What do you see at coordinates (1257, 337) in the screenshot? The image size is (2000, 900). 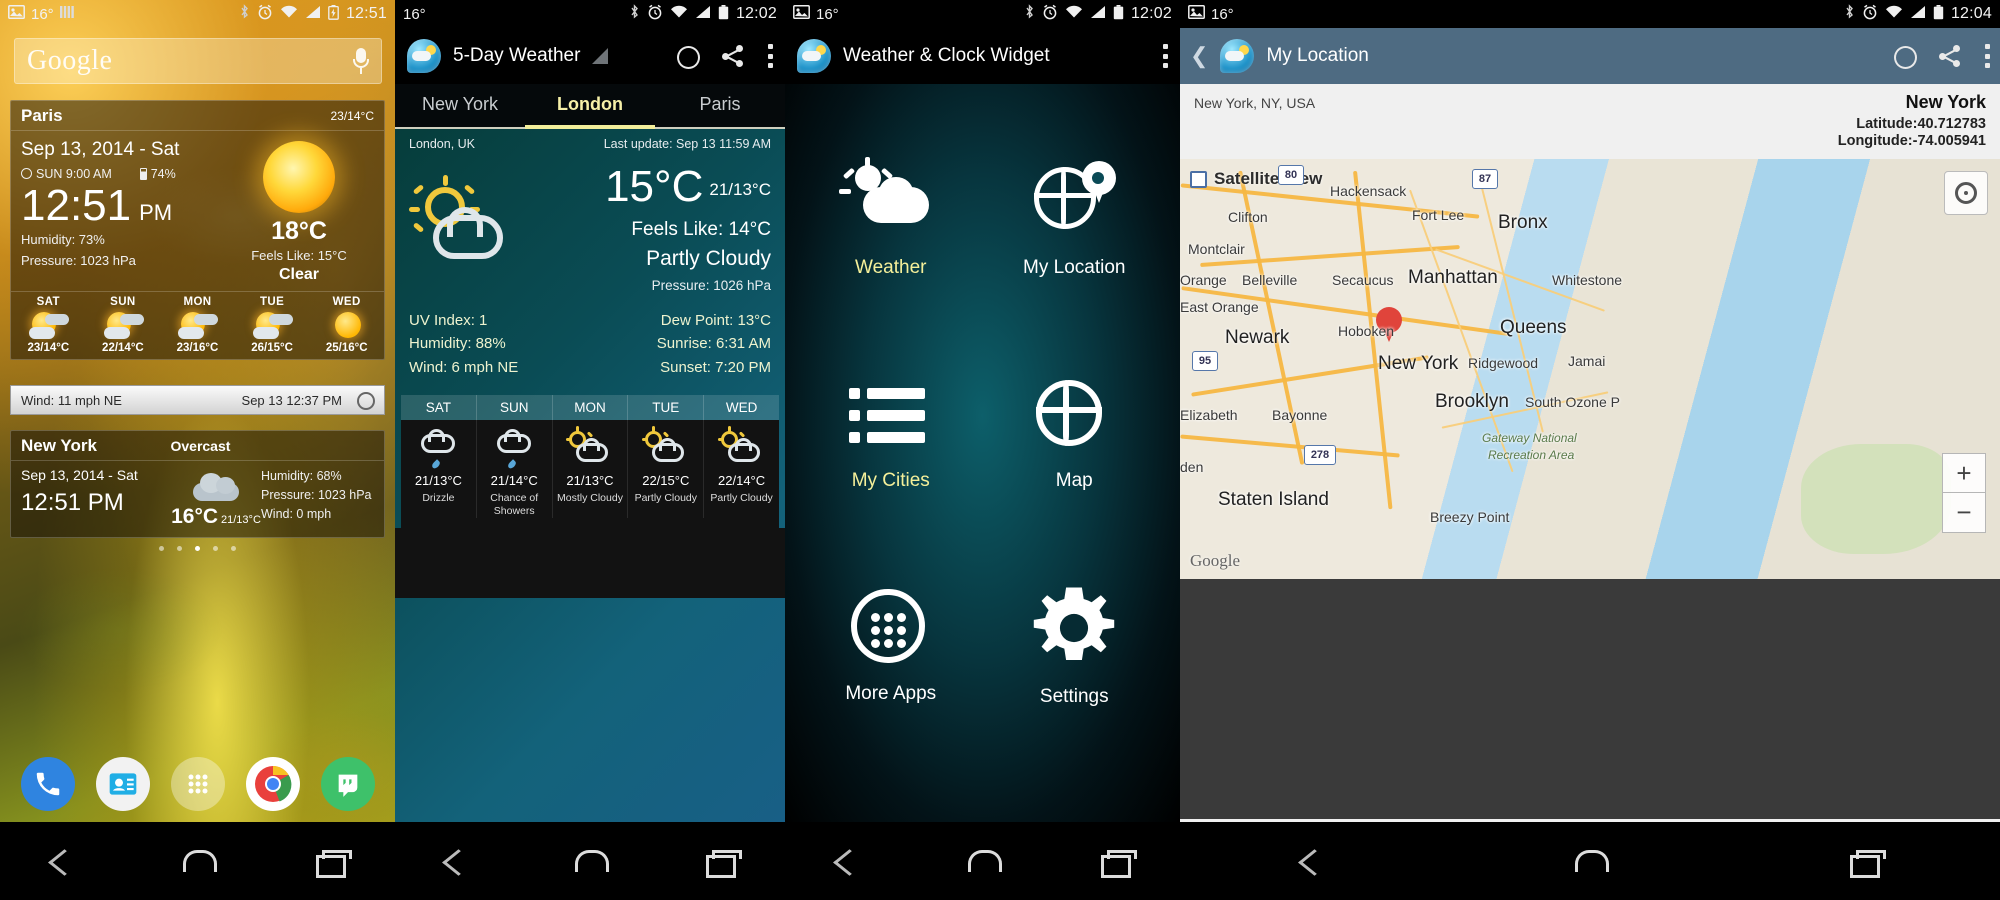 I see `map-label: Newark` at bounding box center [1257, 337].